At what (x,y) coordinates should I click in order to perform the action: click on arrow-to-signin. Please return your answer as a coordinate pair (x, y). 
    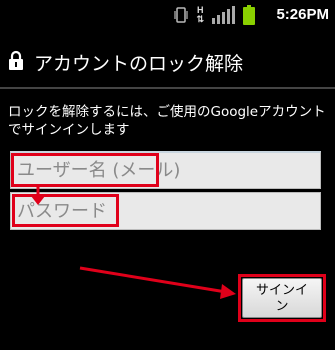
    Looking at the image, I should click on (157, 282).